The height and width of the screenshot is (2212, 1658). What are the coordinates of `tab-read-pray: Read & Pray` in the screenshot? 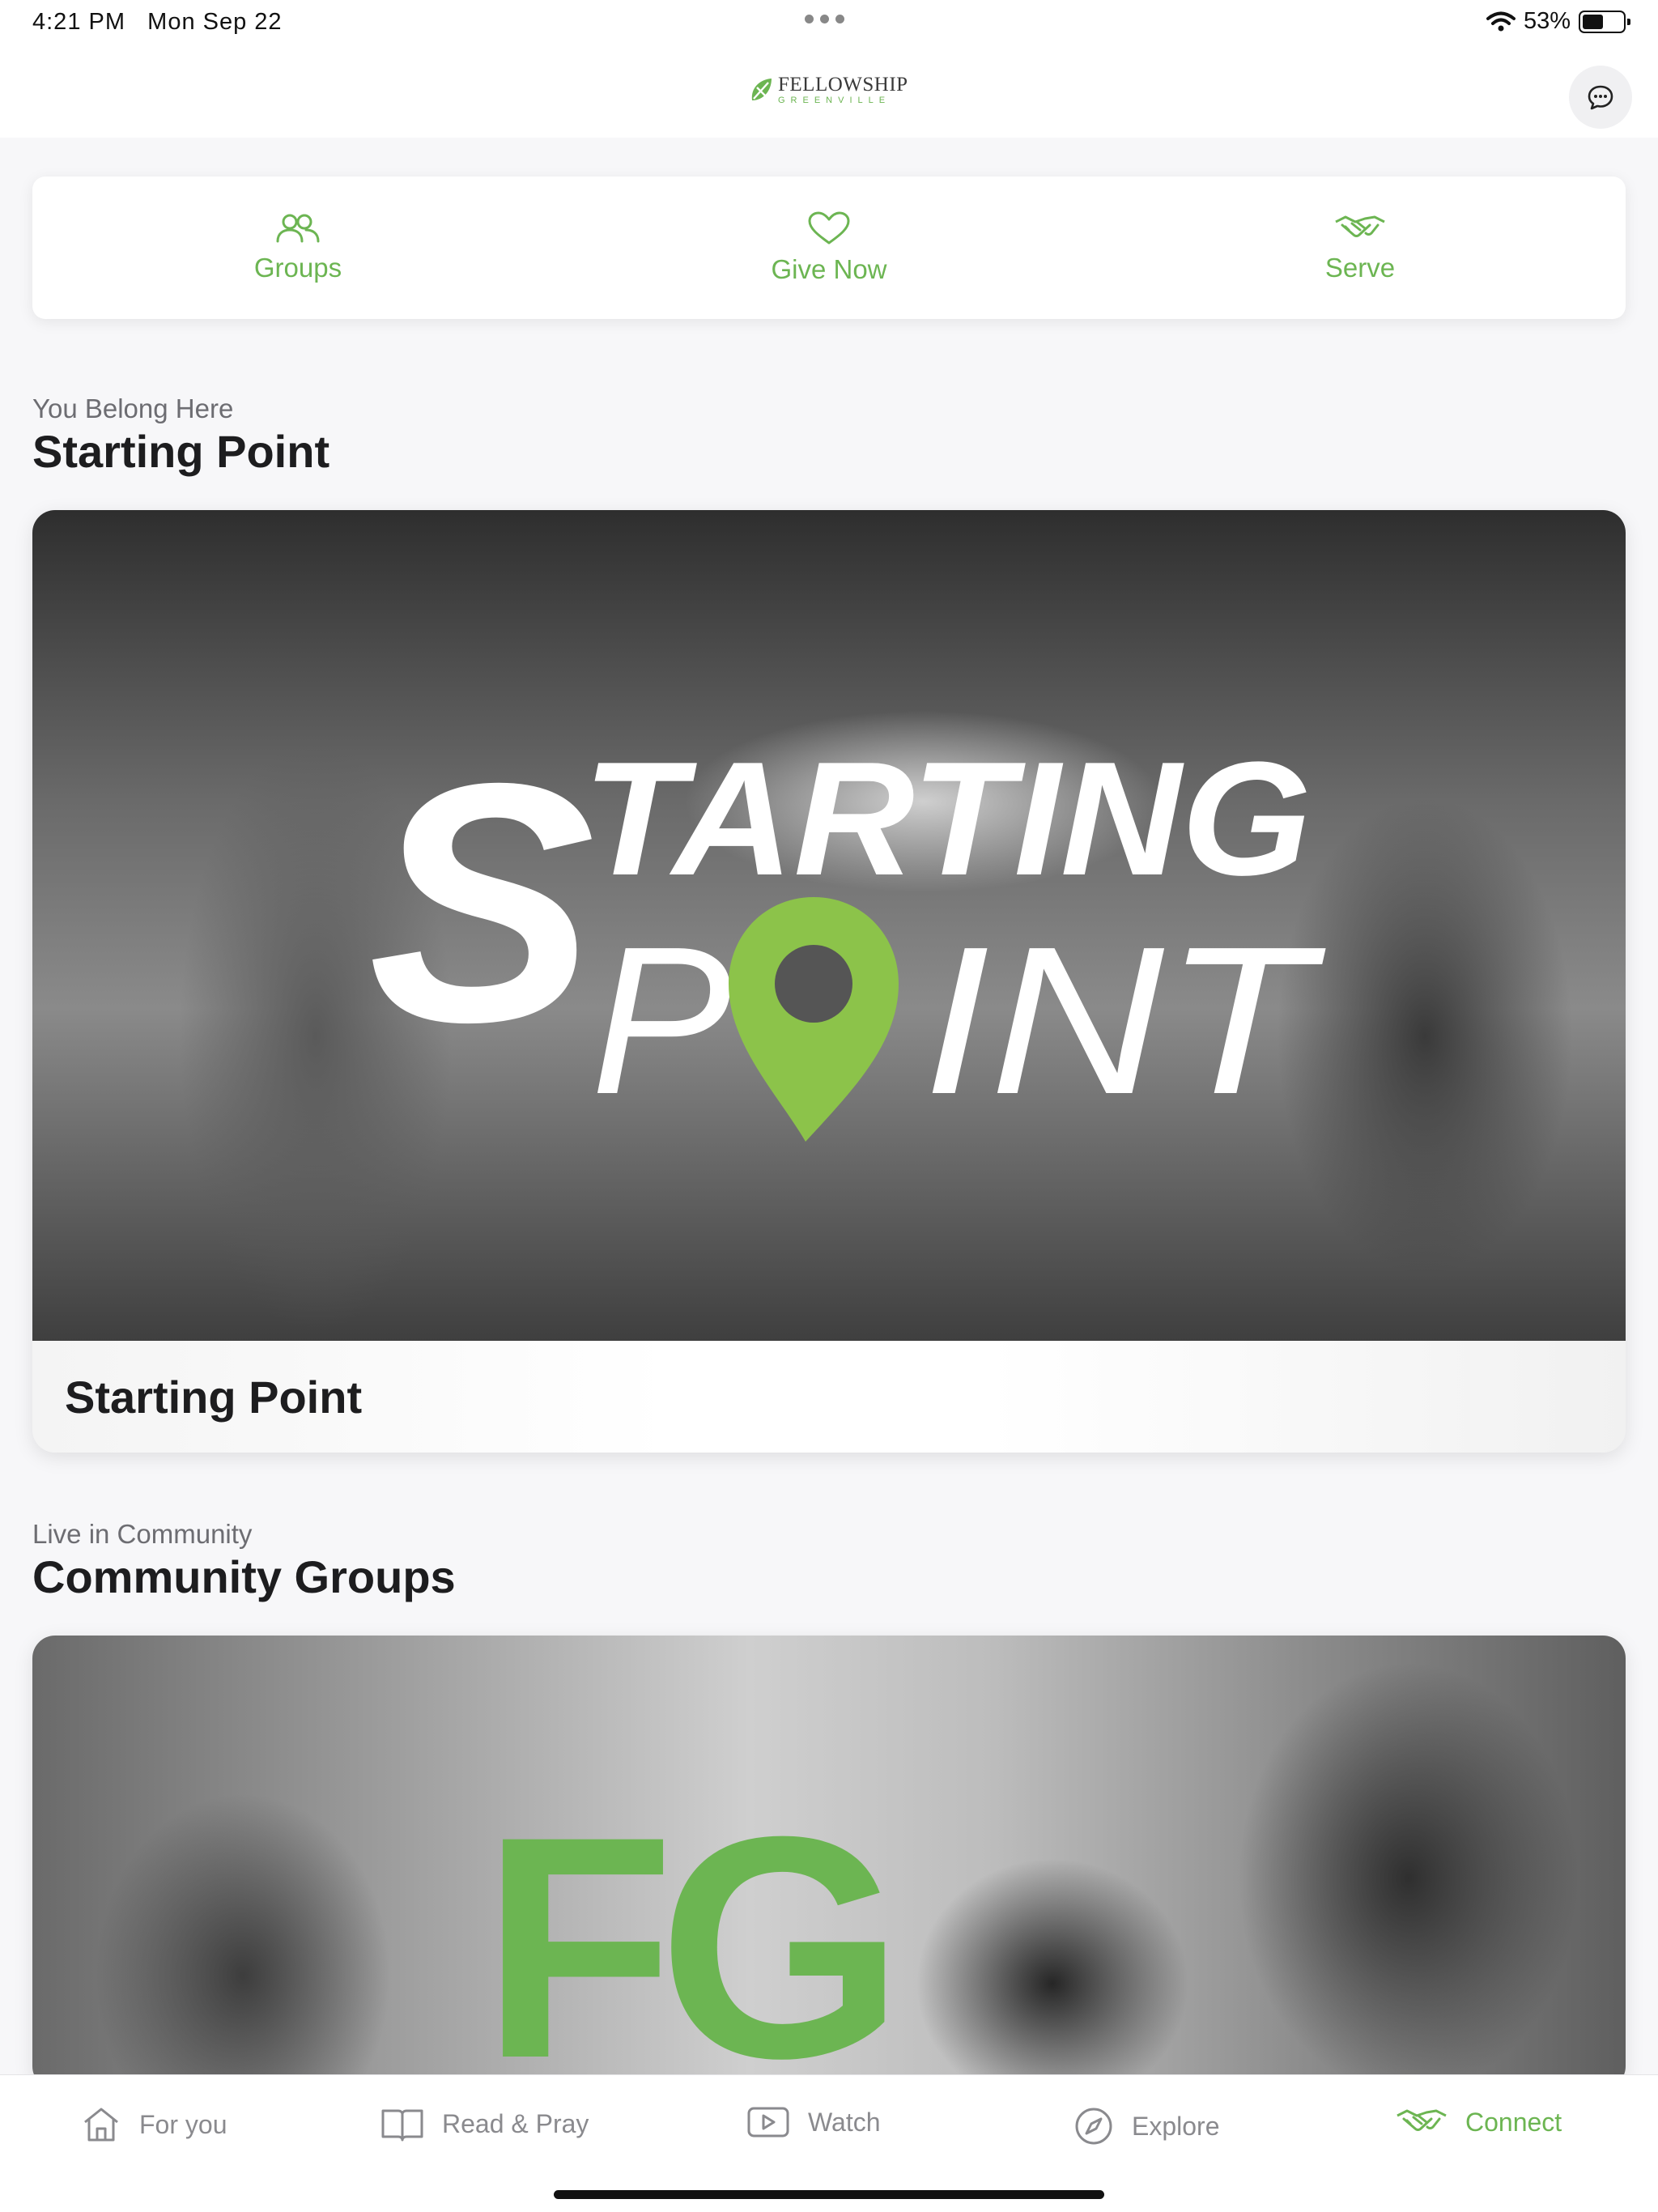 It's located at (484, 2124).